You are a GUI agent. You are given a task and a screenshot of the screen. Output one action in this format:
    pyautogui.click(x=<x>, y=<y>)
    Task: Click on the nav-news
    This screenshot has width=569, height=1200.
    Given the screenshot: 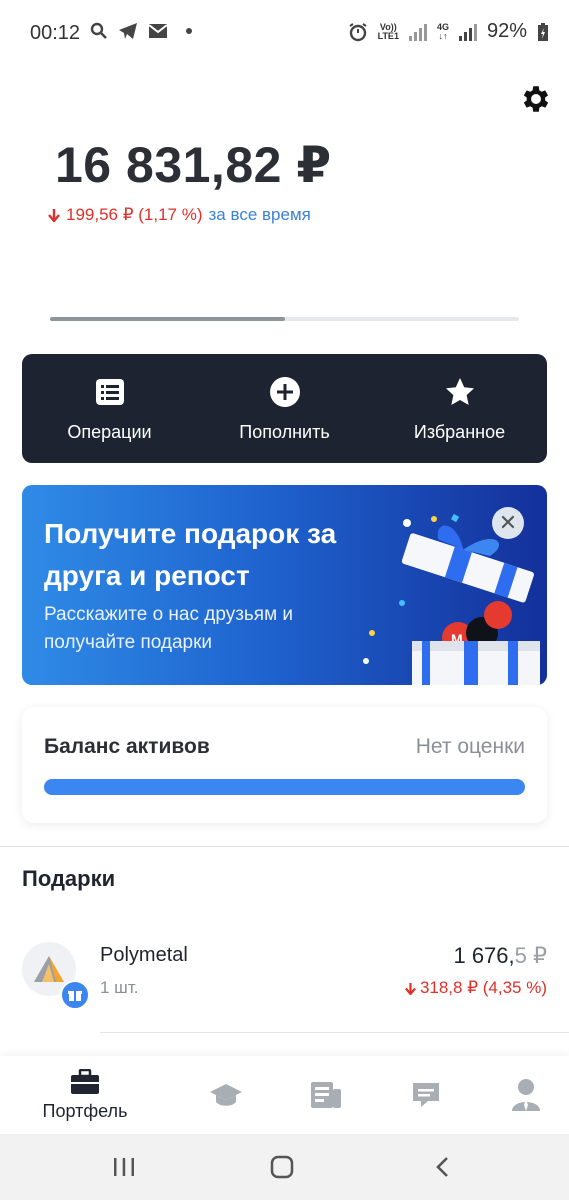 What is the action you would take?
    pyautogui.click(x=326, y=1095)
    